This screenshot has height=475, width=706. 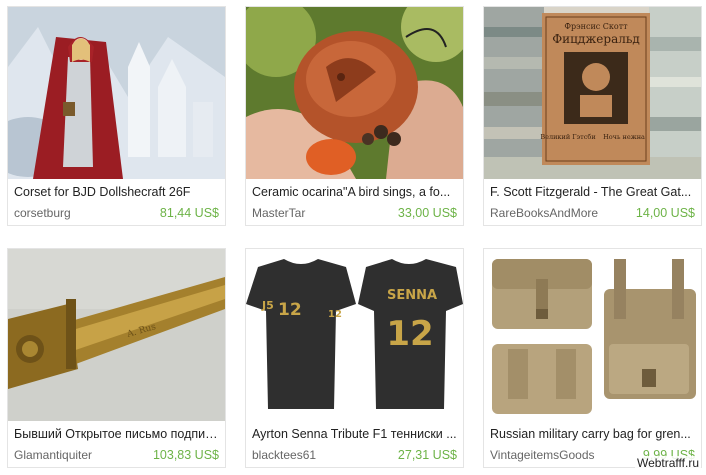 What do you see at coordinates (354, 93) in the screenshot?
I see `ceramic-ocarina-image` at bounding box center [354, 93].